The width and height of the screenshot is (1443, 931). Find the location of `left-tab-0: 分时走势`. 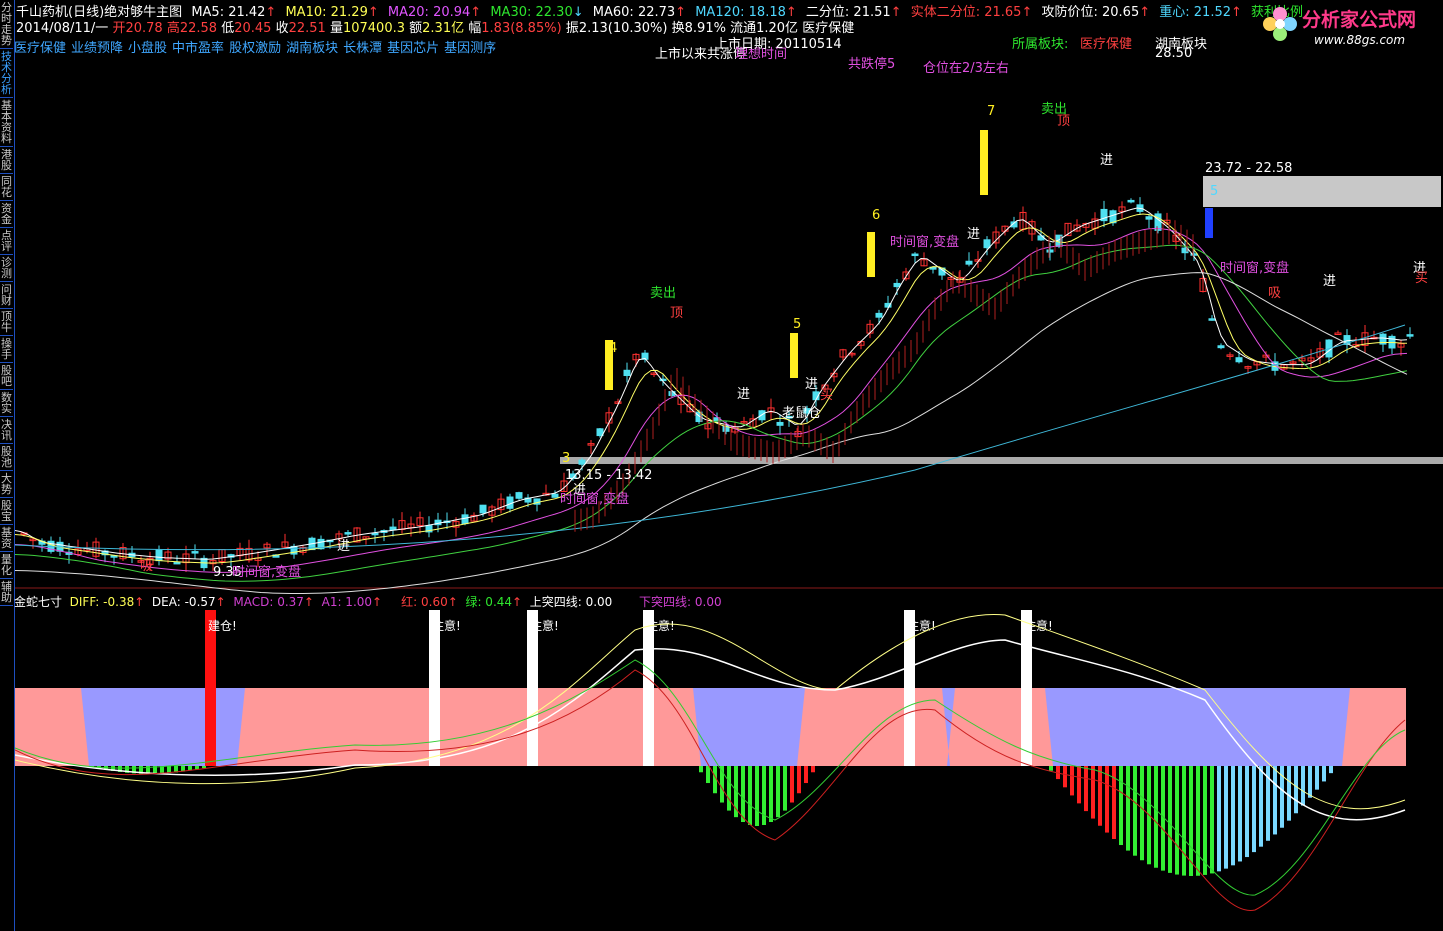

left-tab-0: 分时走势 is located at coordinates (6, 24).